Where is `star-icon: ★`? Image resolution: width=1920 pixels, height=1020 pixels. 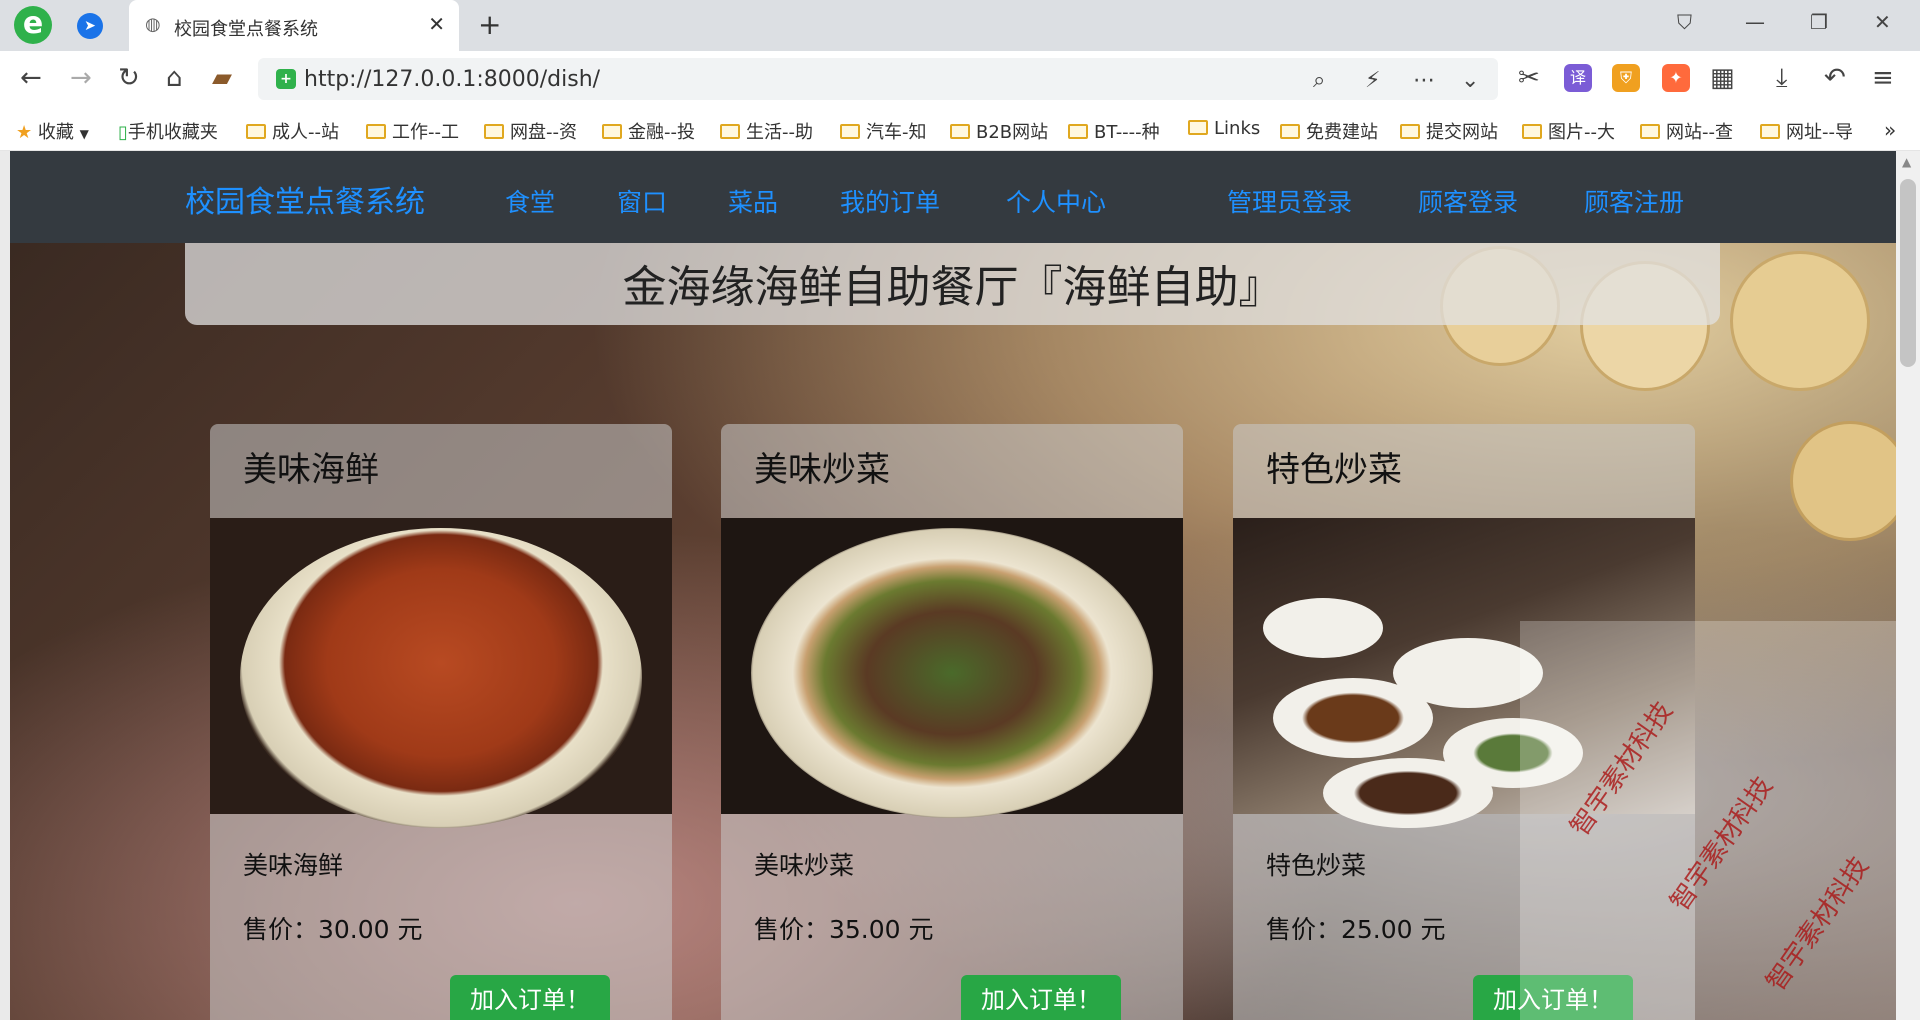
star-icon: ★ is located at coordinates (24, 132).